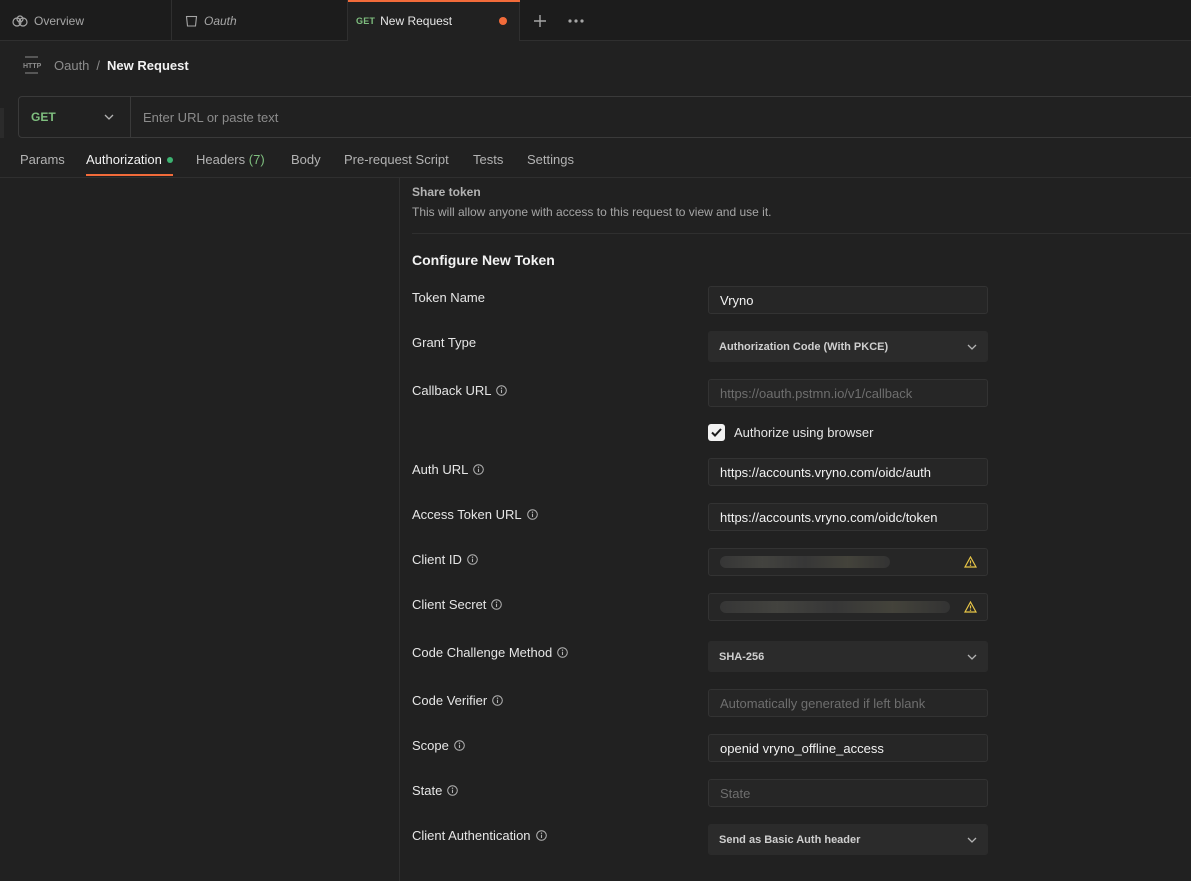  I want to click on label-text: Auth URL, so click(440, 469).